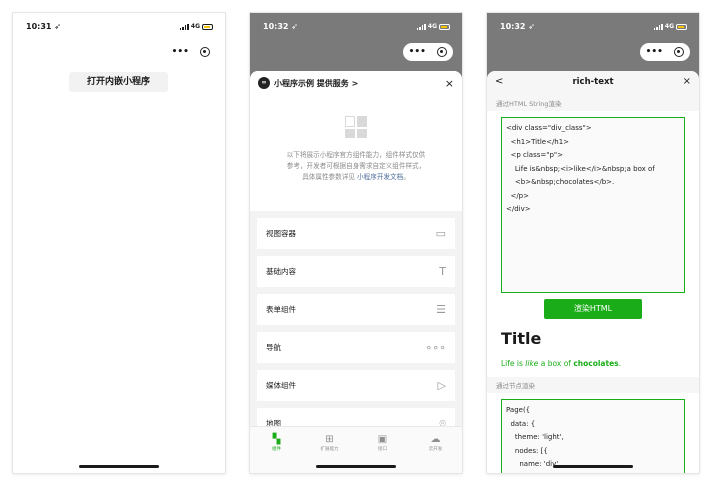  I want to click on rendered-bold-text: chocolates, so click(596, 363).